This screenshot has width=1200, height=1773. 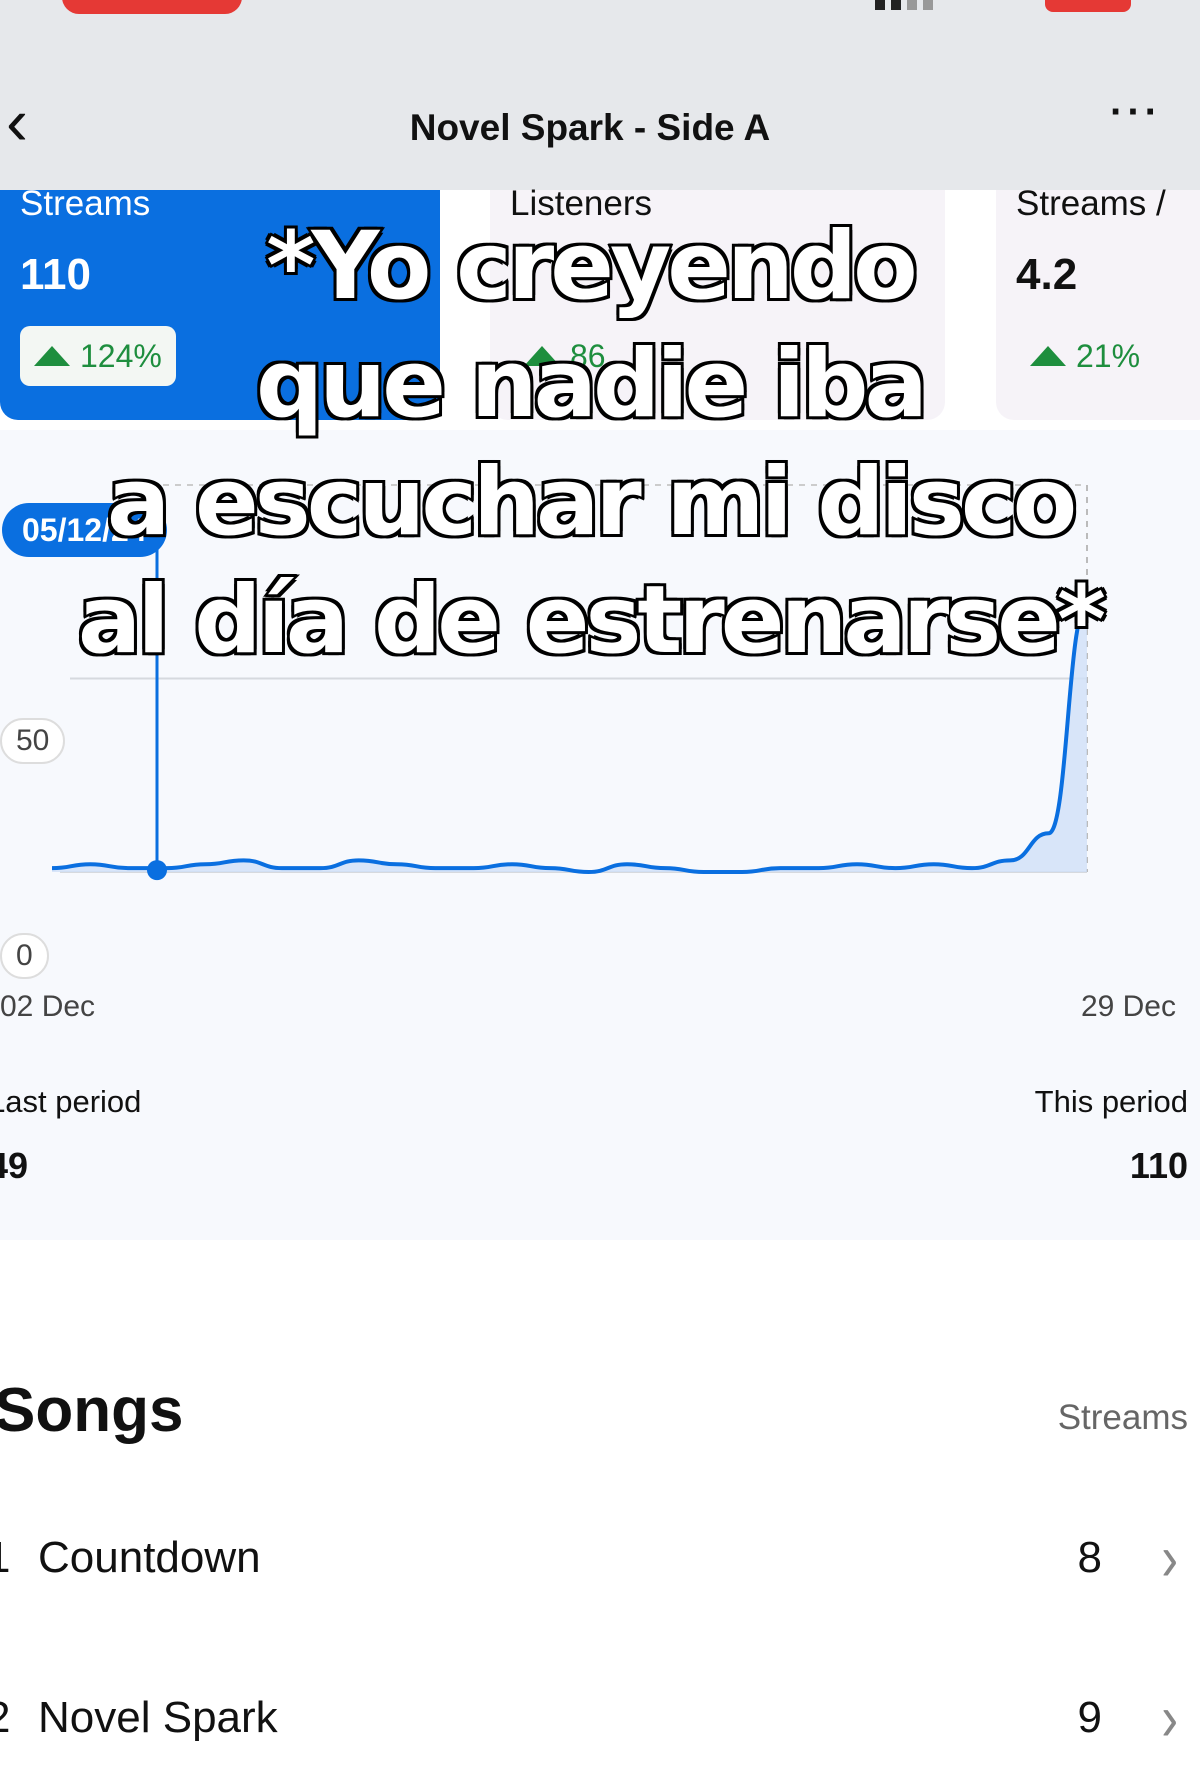 I want to click on song-streams: 9, so click(x=1089, y=1717).